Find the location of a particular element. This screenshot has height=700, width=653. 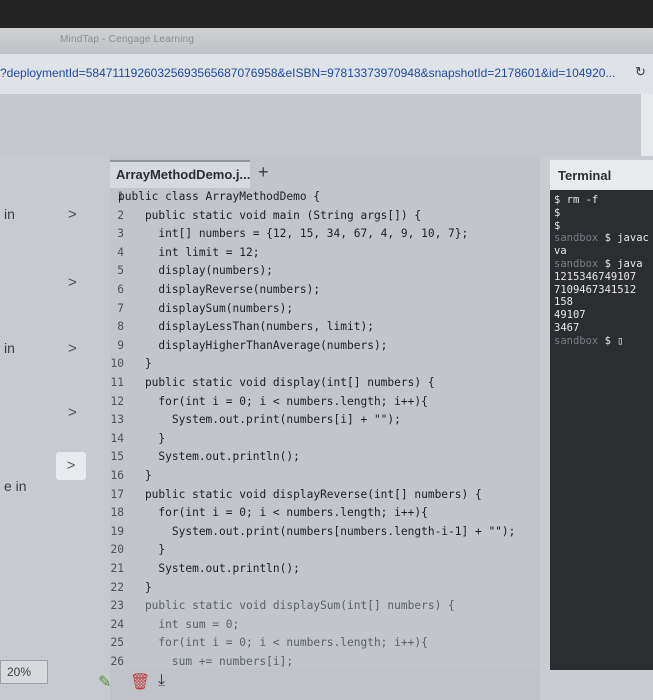

browser-tab-title: MindTap - Cengage Learning is located at coordinates (127, 39).